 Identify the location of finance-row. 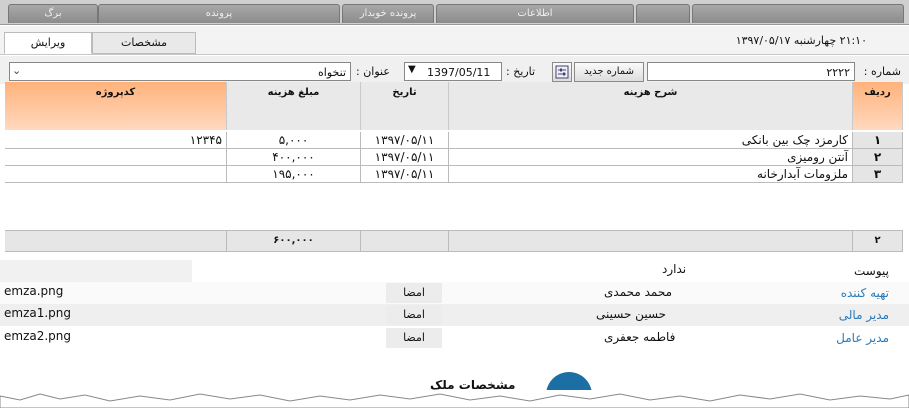
(454, 315).